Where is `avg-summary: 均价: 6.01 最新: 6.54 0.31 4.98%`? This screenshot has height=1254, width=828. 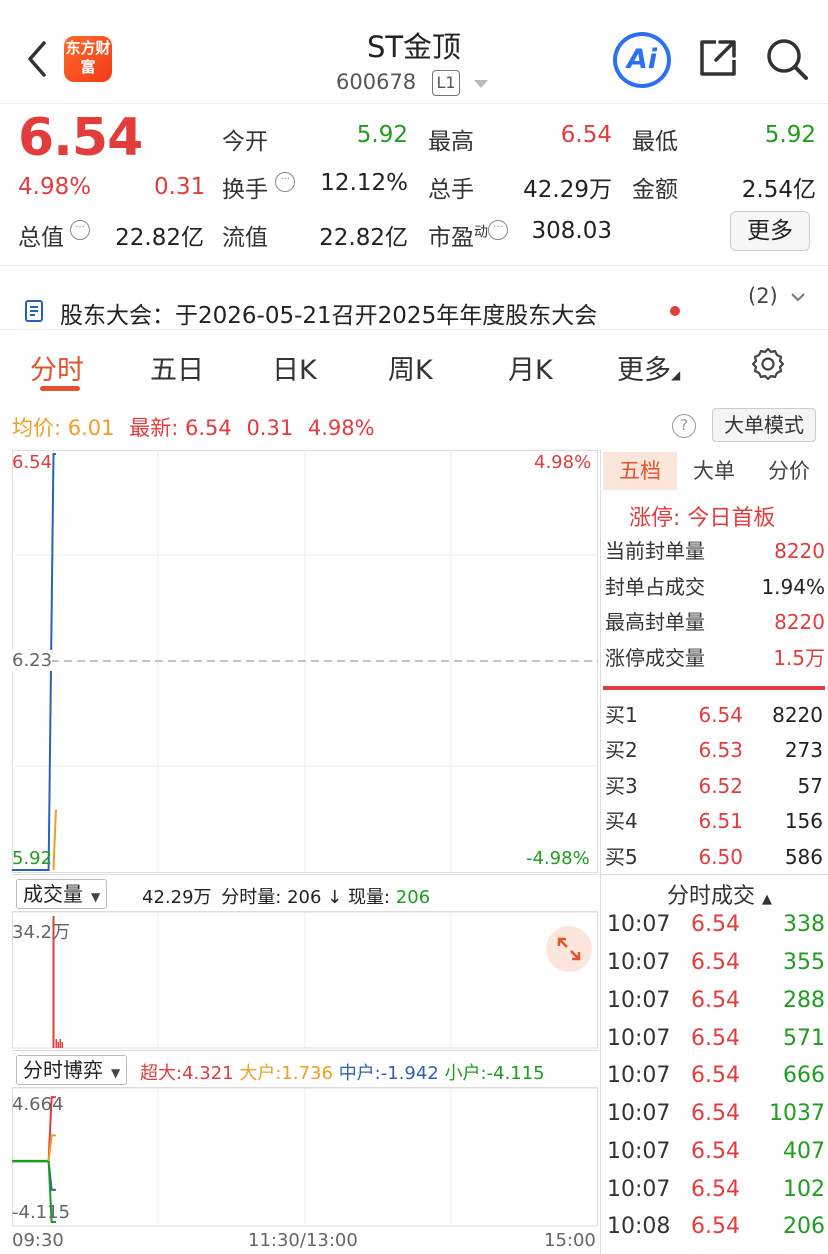
avg-summary: 均价: 6.01 最新: 6.54 0.31 4.98% is located at coordinates (193, 428).